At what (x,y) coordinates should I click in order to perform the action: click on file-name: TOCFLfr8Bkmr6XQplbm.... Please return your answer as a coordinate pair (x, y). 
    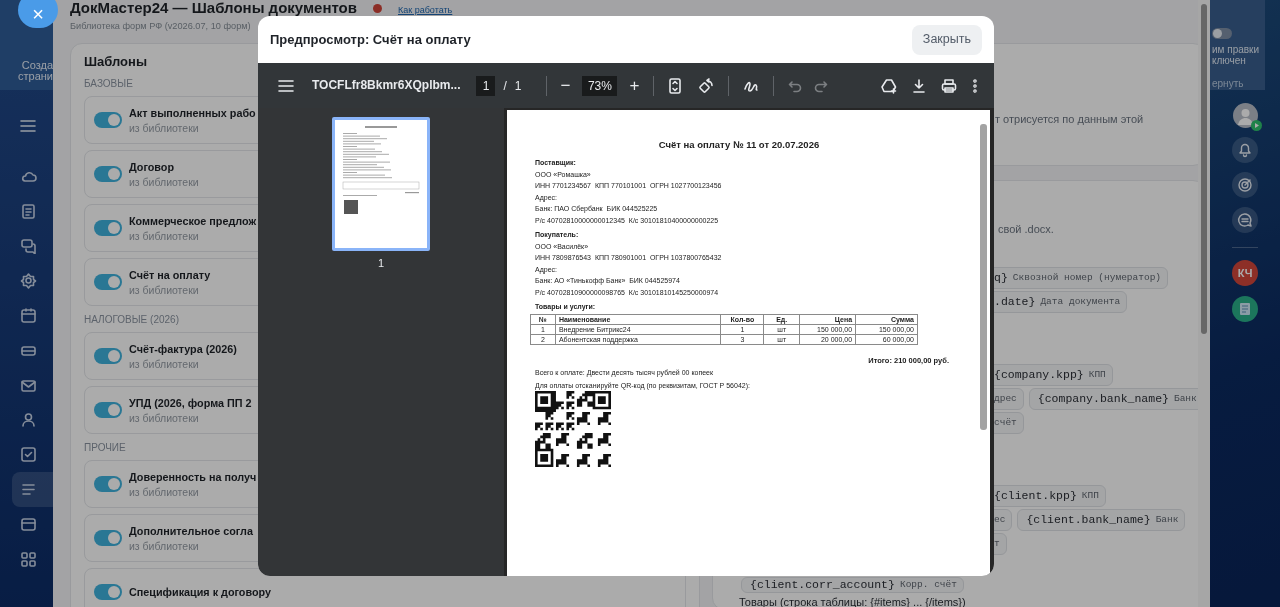
    Looking at the image, I should click on (386, 85).